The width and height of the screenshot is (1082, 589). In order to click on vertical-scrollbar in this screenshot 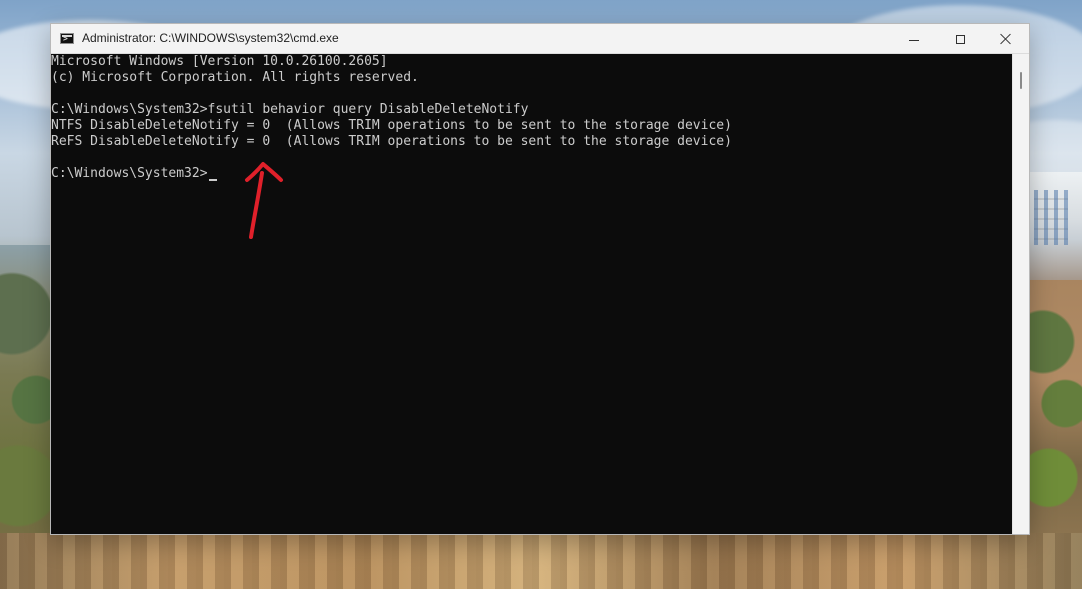, I will do `click(1020, 294)`.